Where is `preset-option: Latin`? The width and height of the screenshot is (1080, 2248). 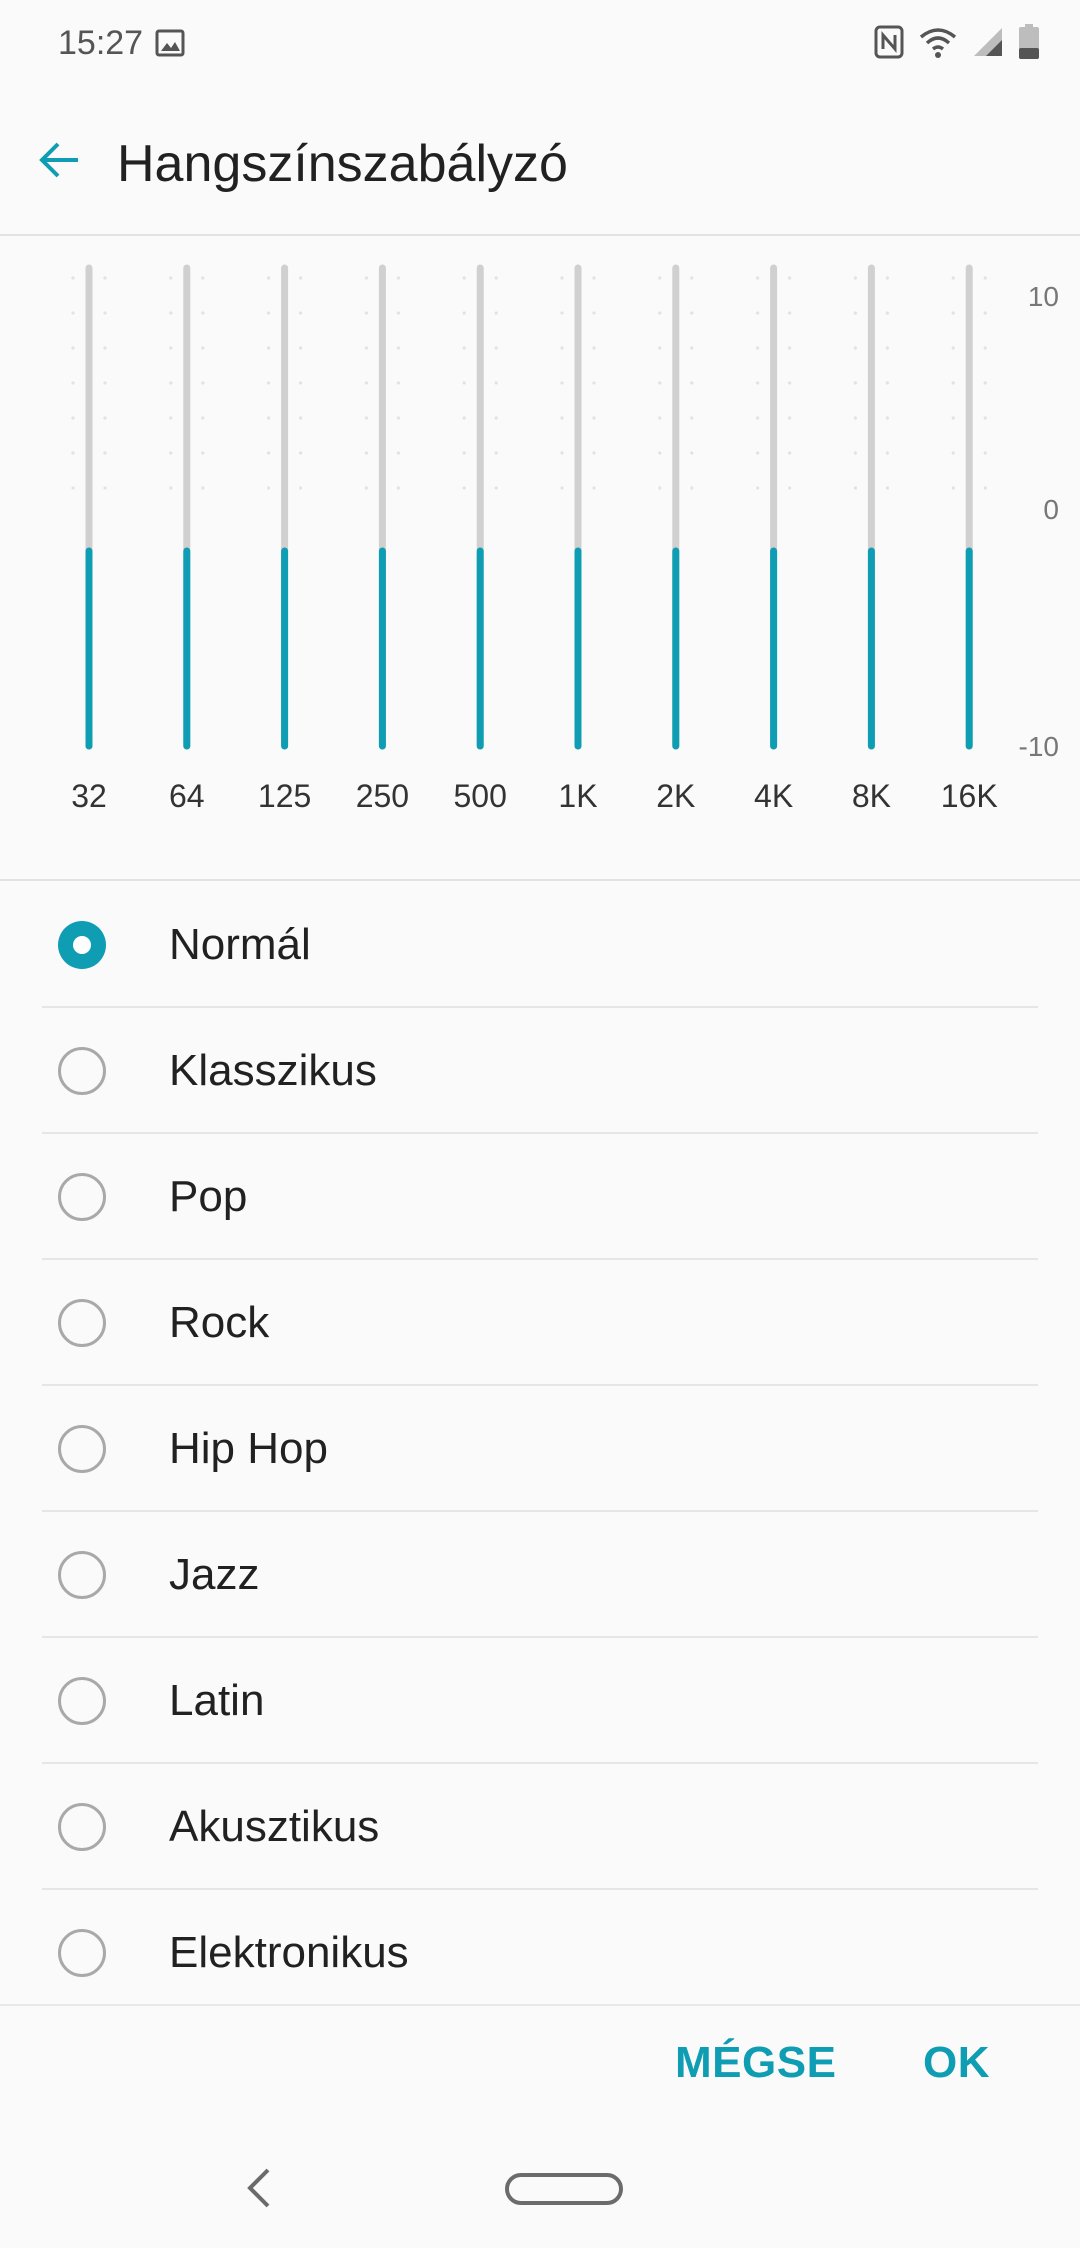 preset-option: Latin is located at coordinates (540, 1701).